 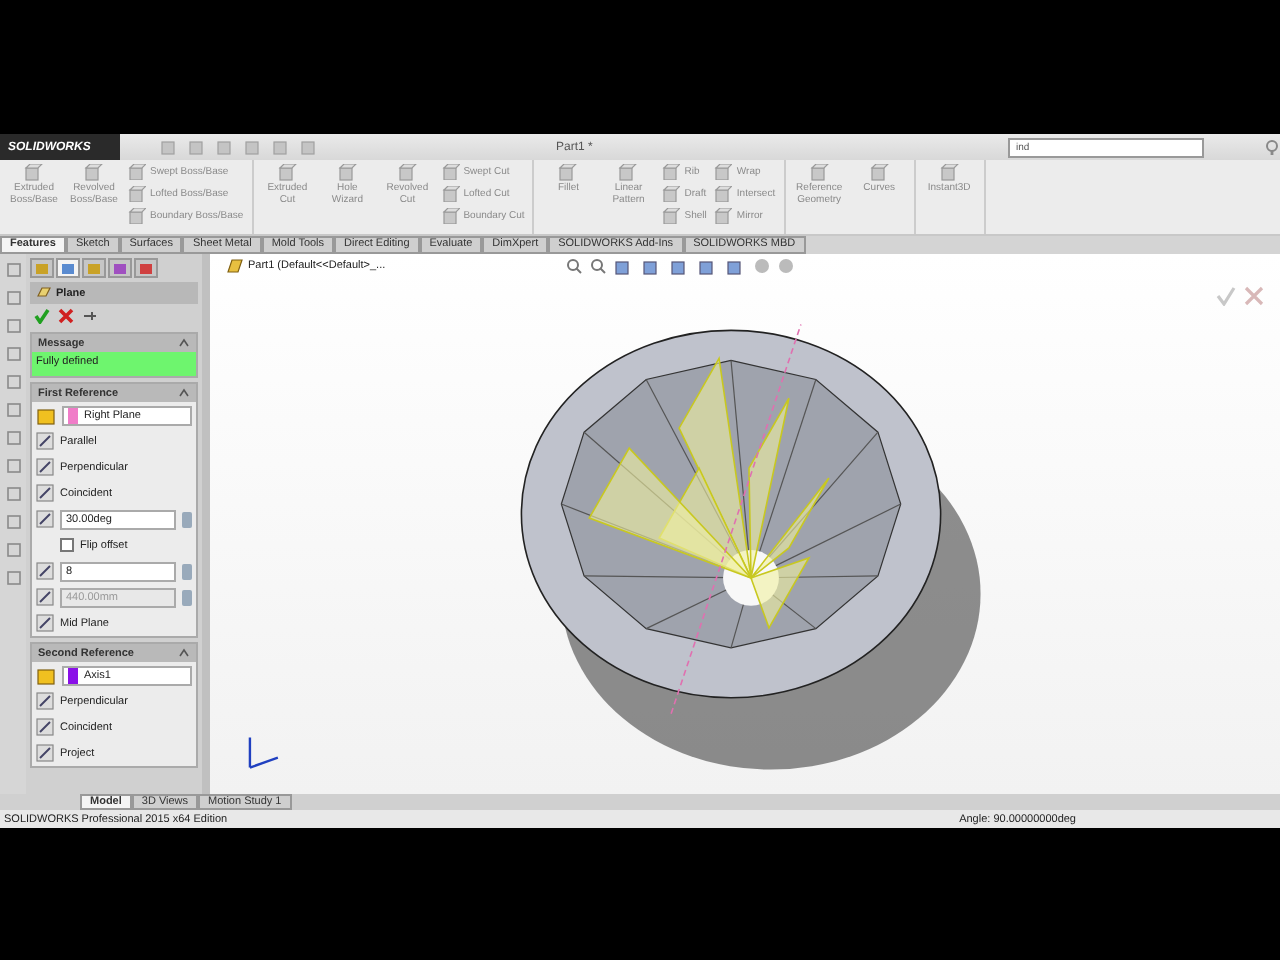 I want to click on plane-icon, so click(x=44, y=293).